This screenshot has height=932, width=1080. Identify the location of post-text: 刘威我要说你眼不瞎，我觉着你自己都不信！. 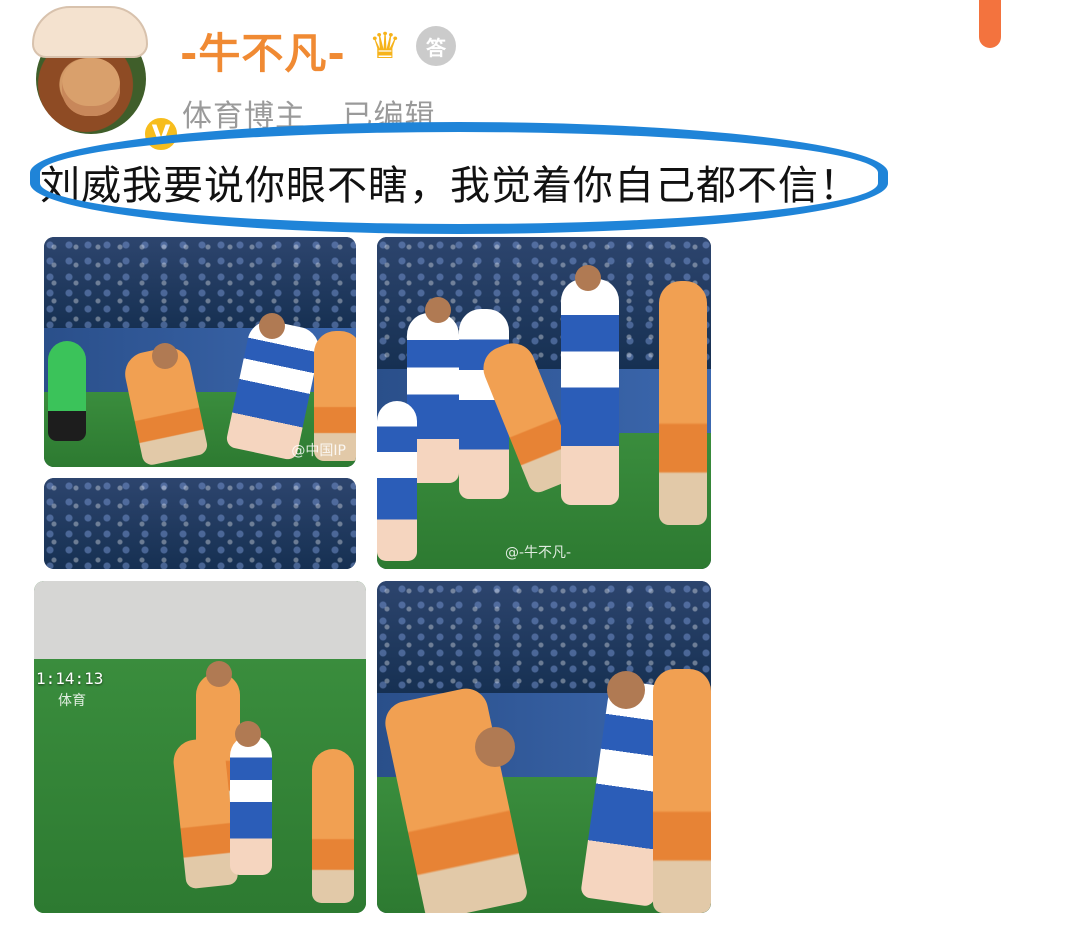
(450, 186).